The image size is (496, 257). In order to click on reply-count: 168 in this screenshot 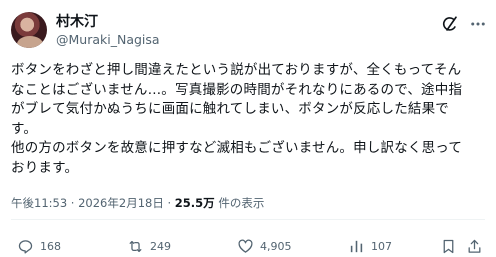, I will do `click(50, 246)`.